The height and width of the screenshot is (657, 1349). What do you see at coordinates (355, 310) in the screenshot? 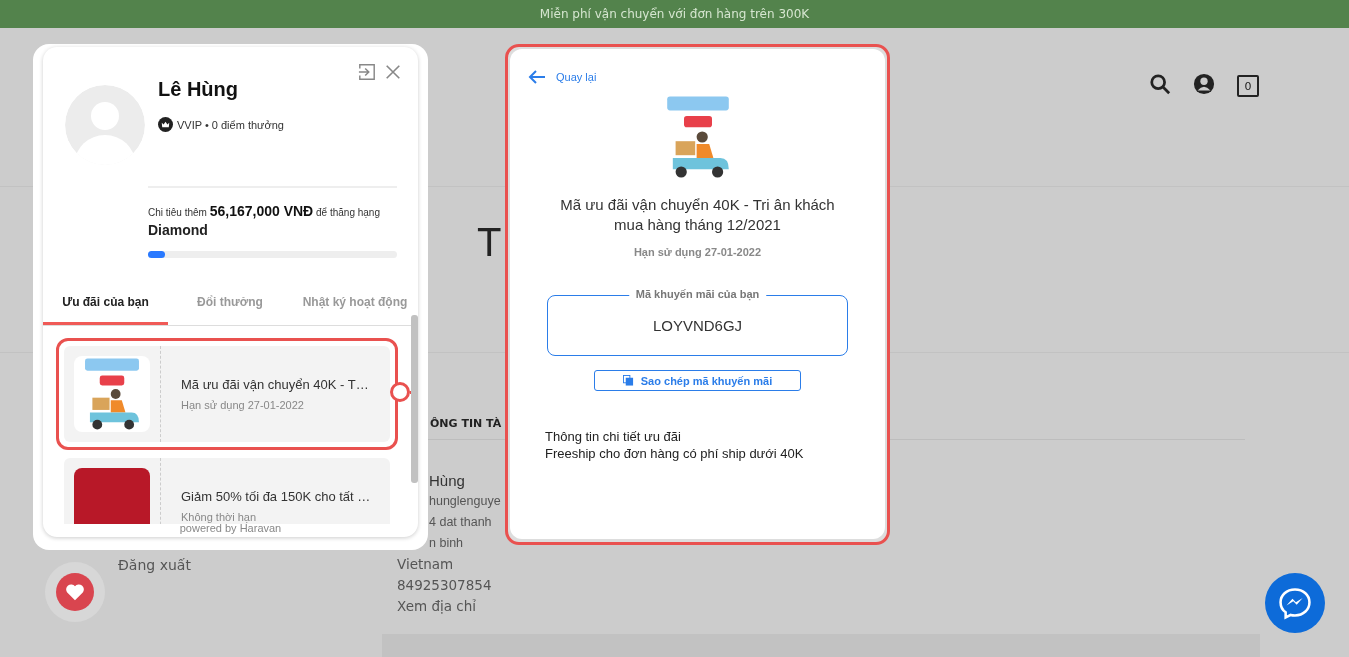
I see `tab: Nhật ký hoạt động` at bounding box center [355, 310].